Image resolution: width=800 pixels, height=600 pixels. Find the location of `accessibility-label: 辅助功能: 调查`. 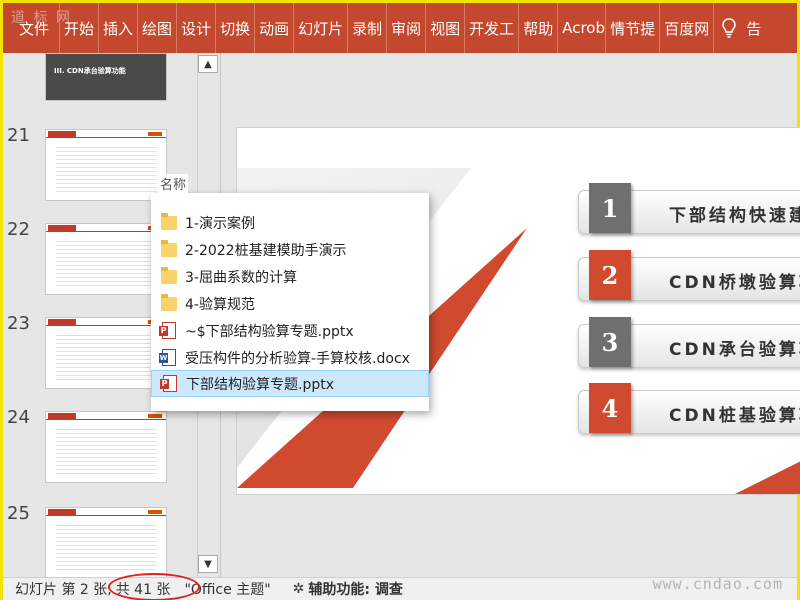

accessibility-label: 辅助功能: 调查 is located at coordinates (355, 590).